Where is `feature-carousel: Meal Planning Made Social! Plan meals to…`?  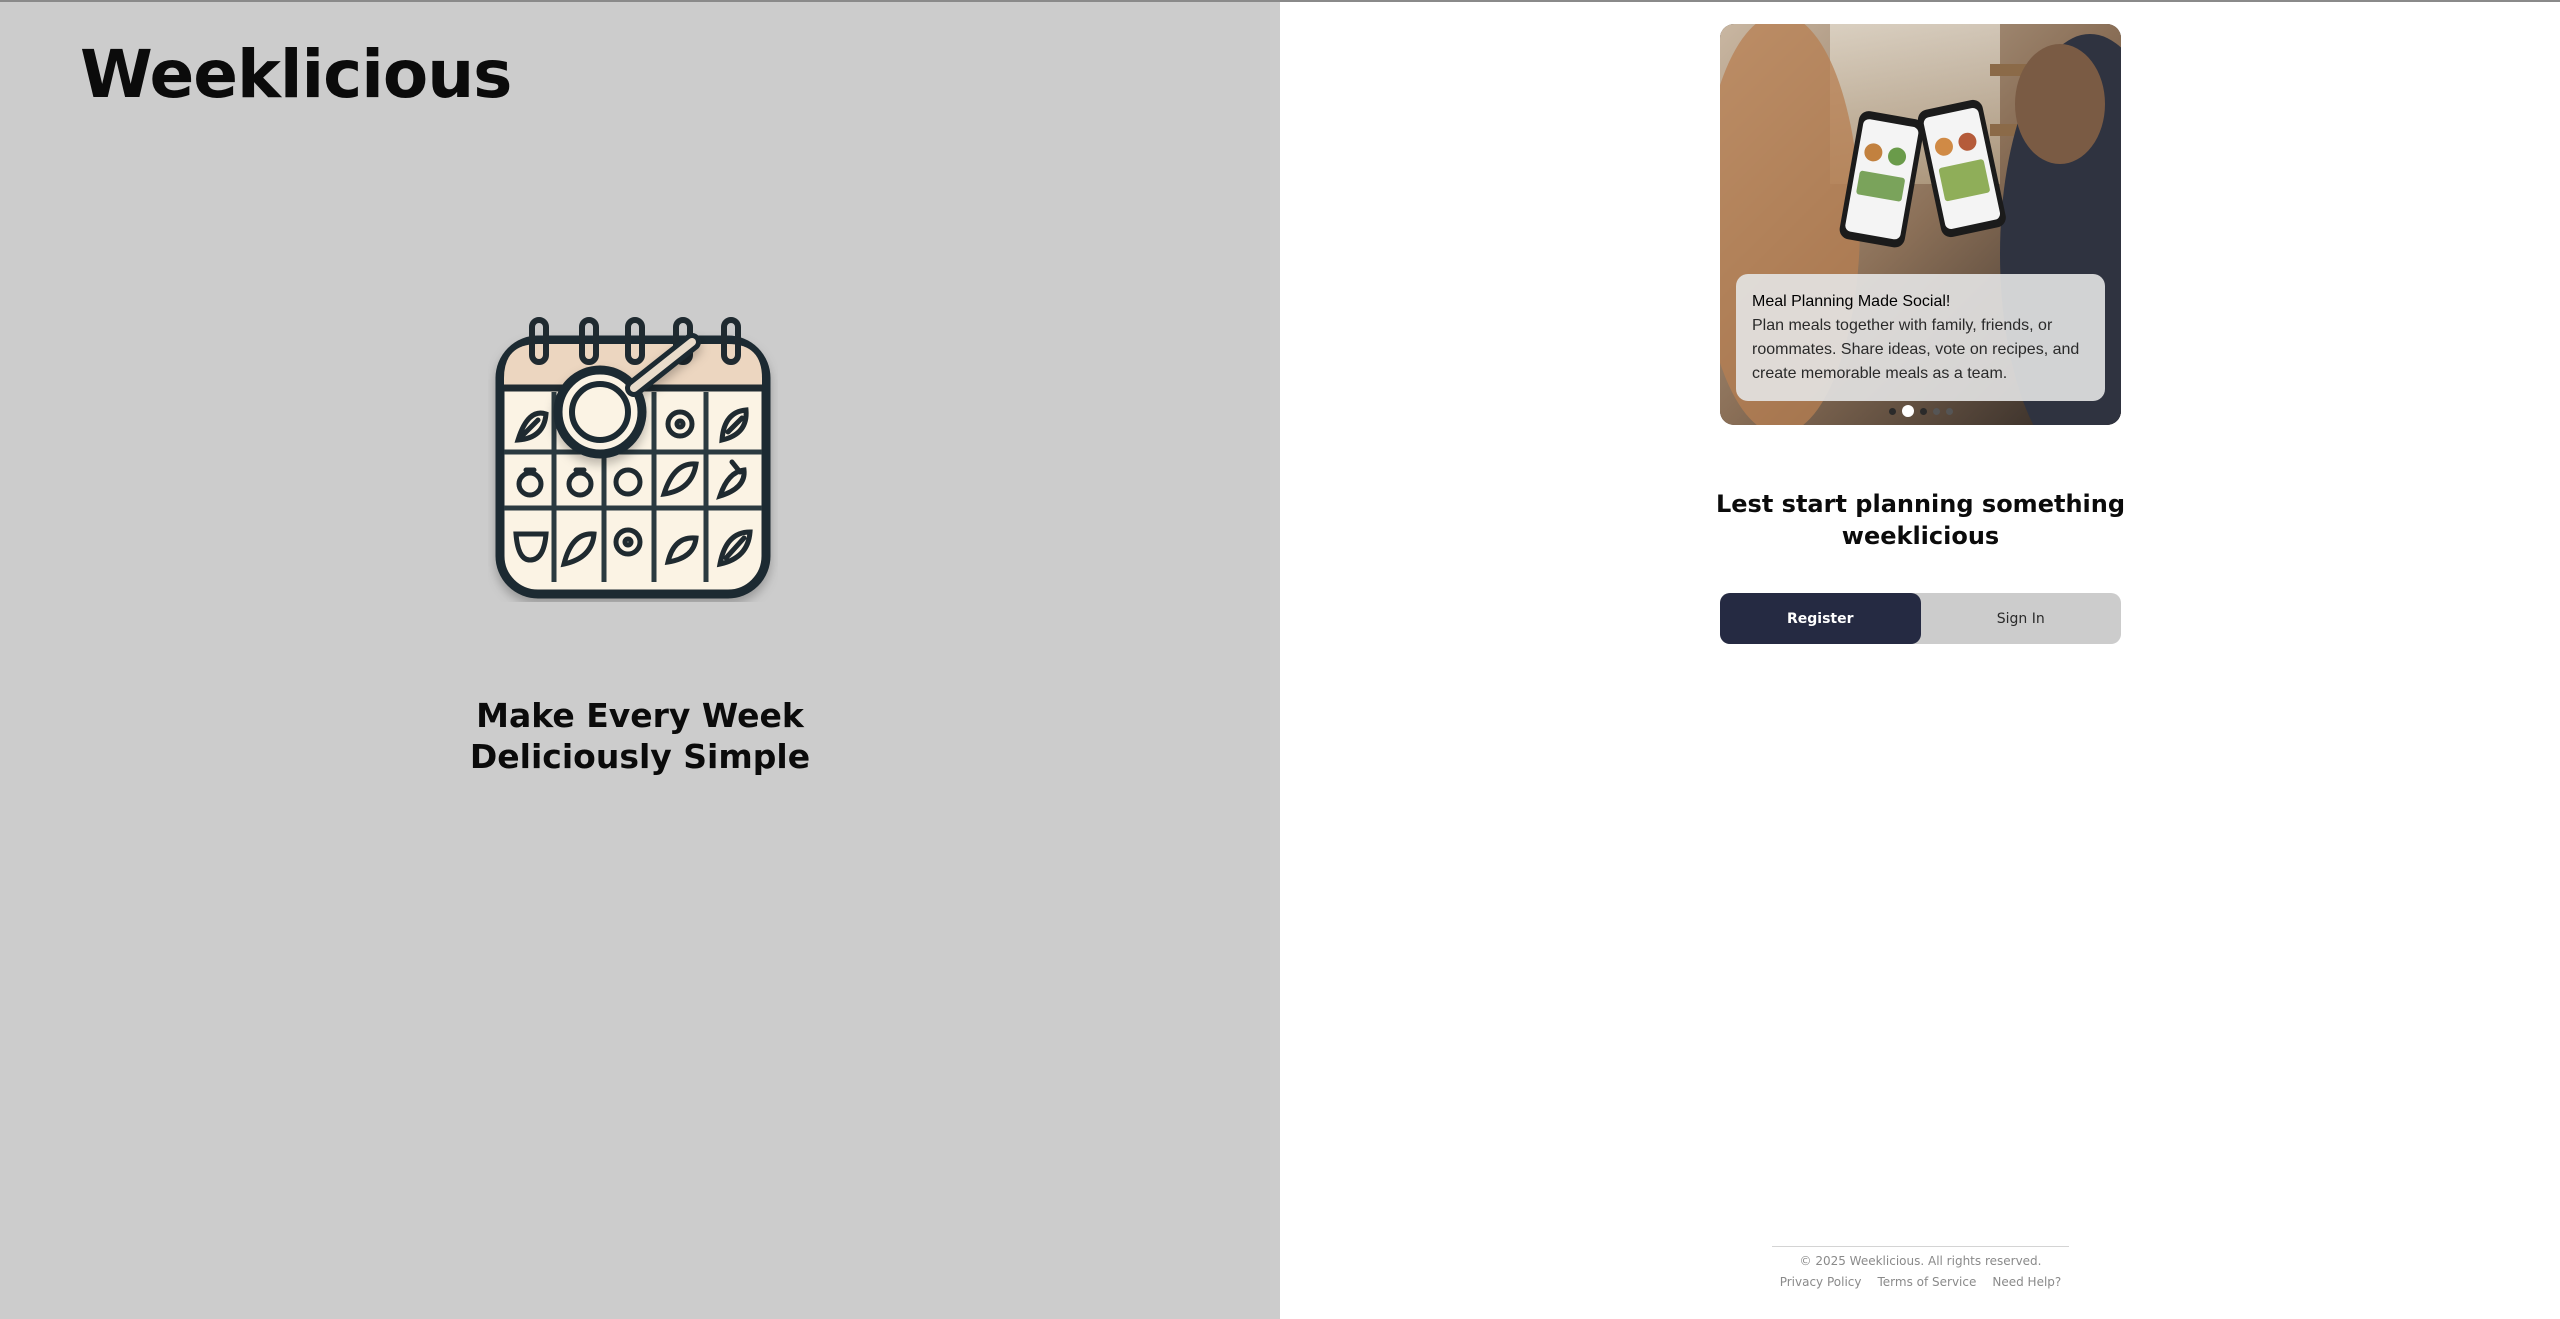 feature-carousel: Meal Planning Made Social! Plan meals to… is located at coordinates (1920, 224).